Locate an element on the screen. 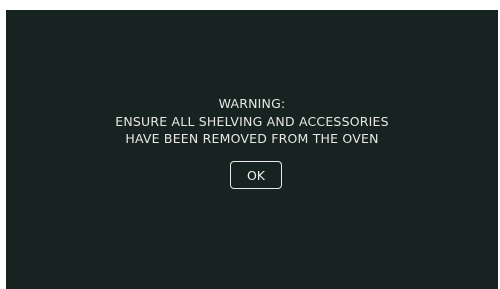 The height and width of the screenshot is (289, 500). ok-button: OK is located at coordinates (256, 175).